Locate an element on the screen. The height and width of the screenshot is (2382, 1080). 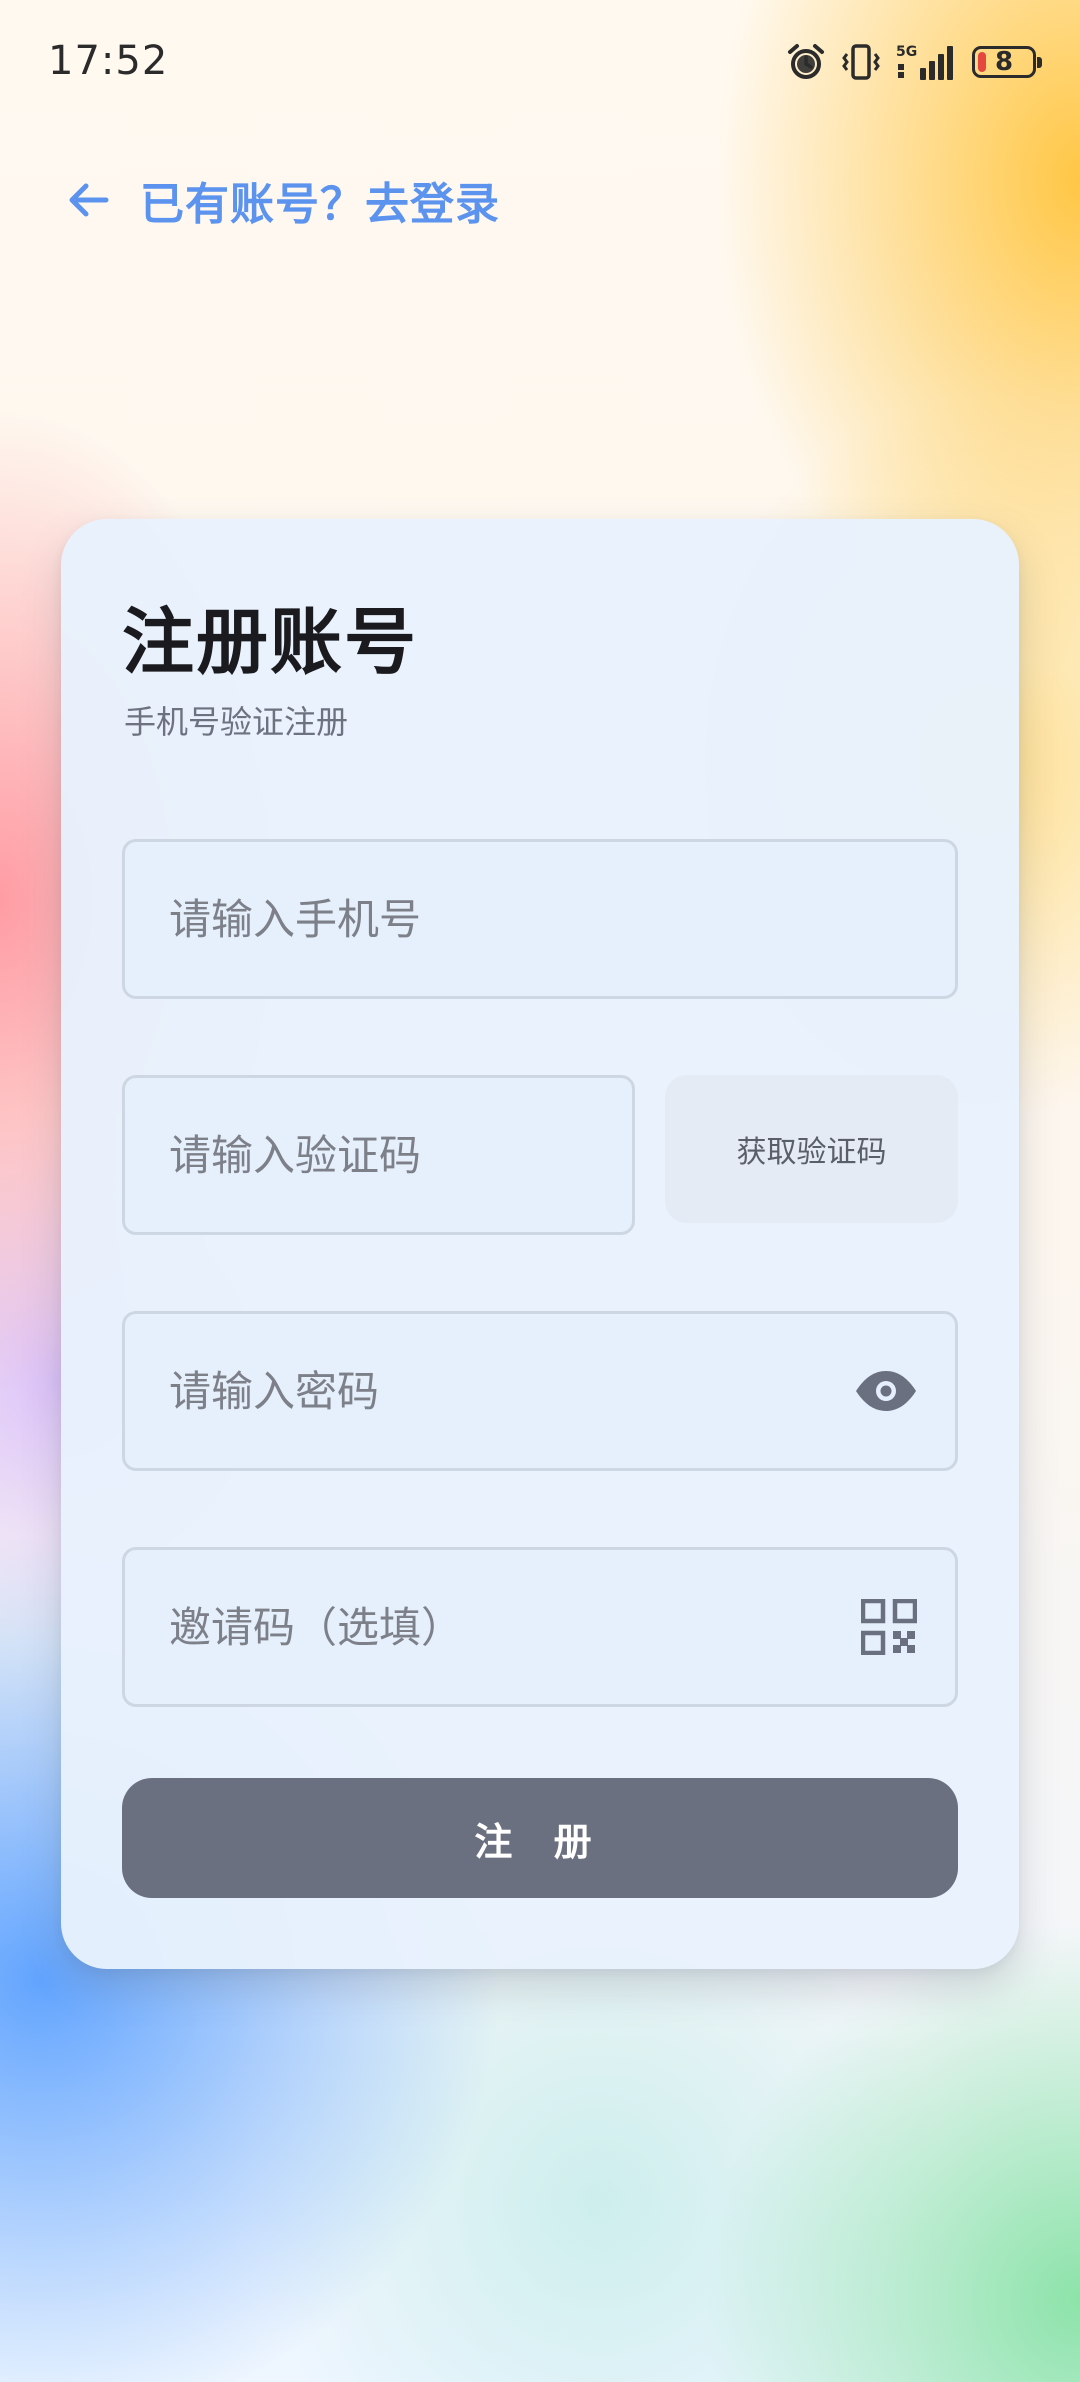
battery-text: 8 is located at coordinates (1004, 62).